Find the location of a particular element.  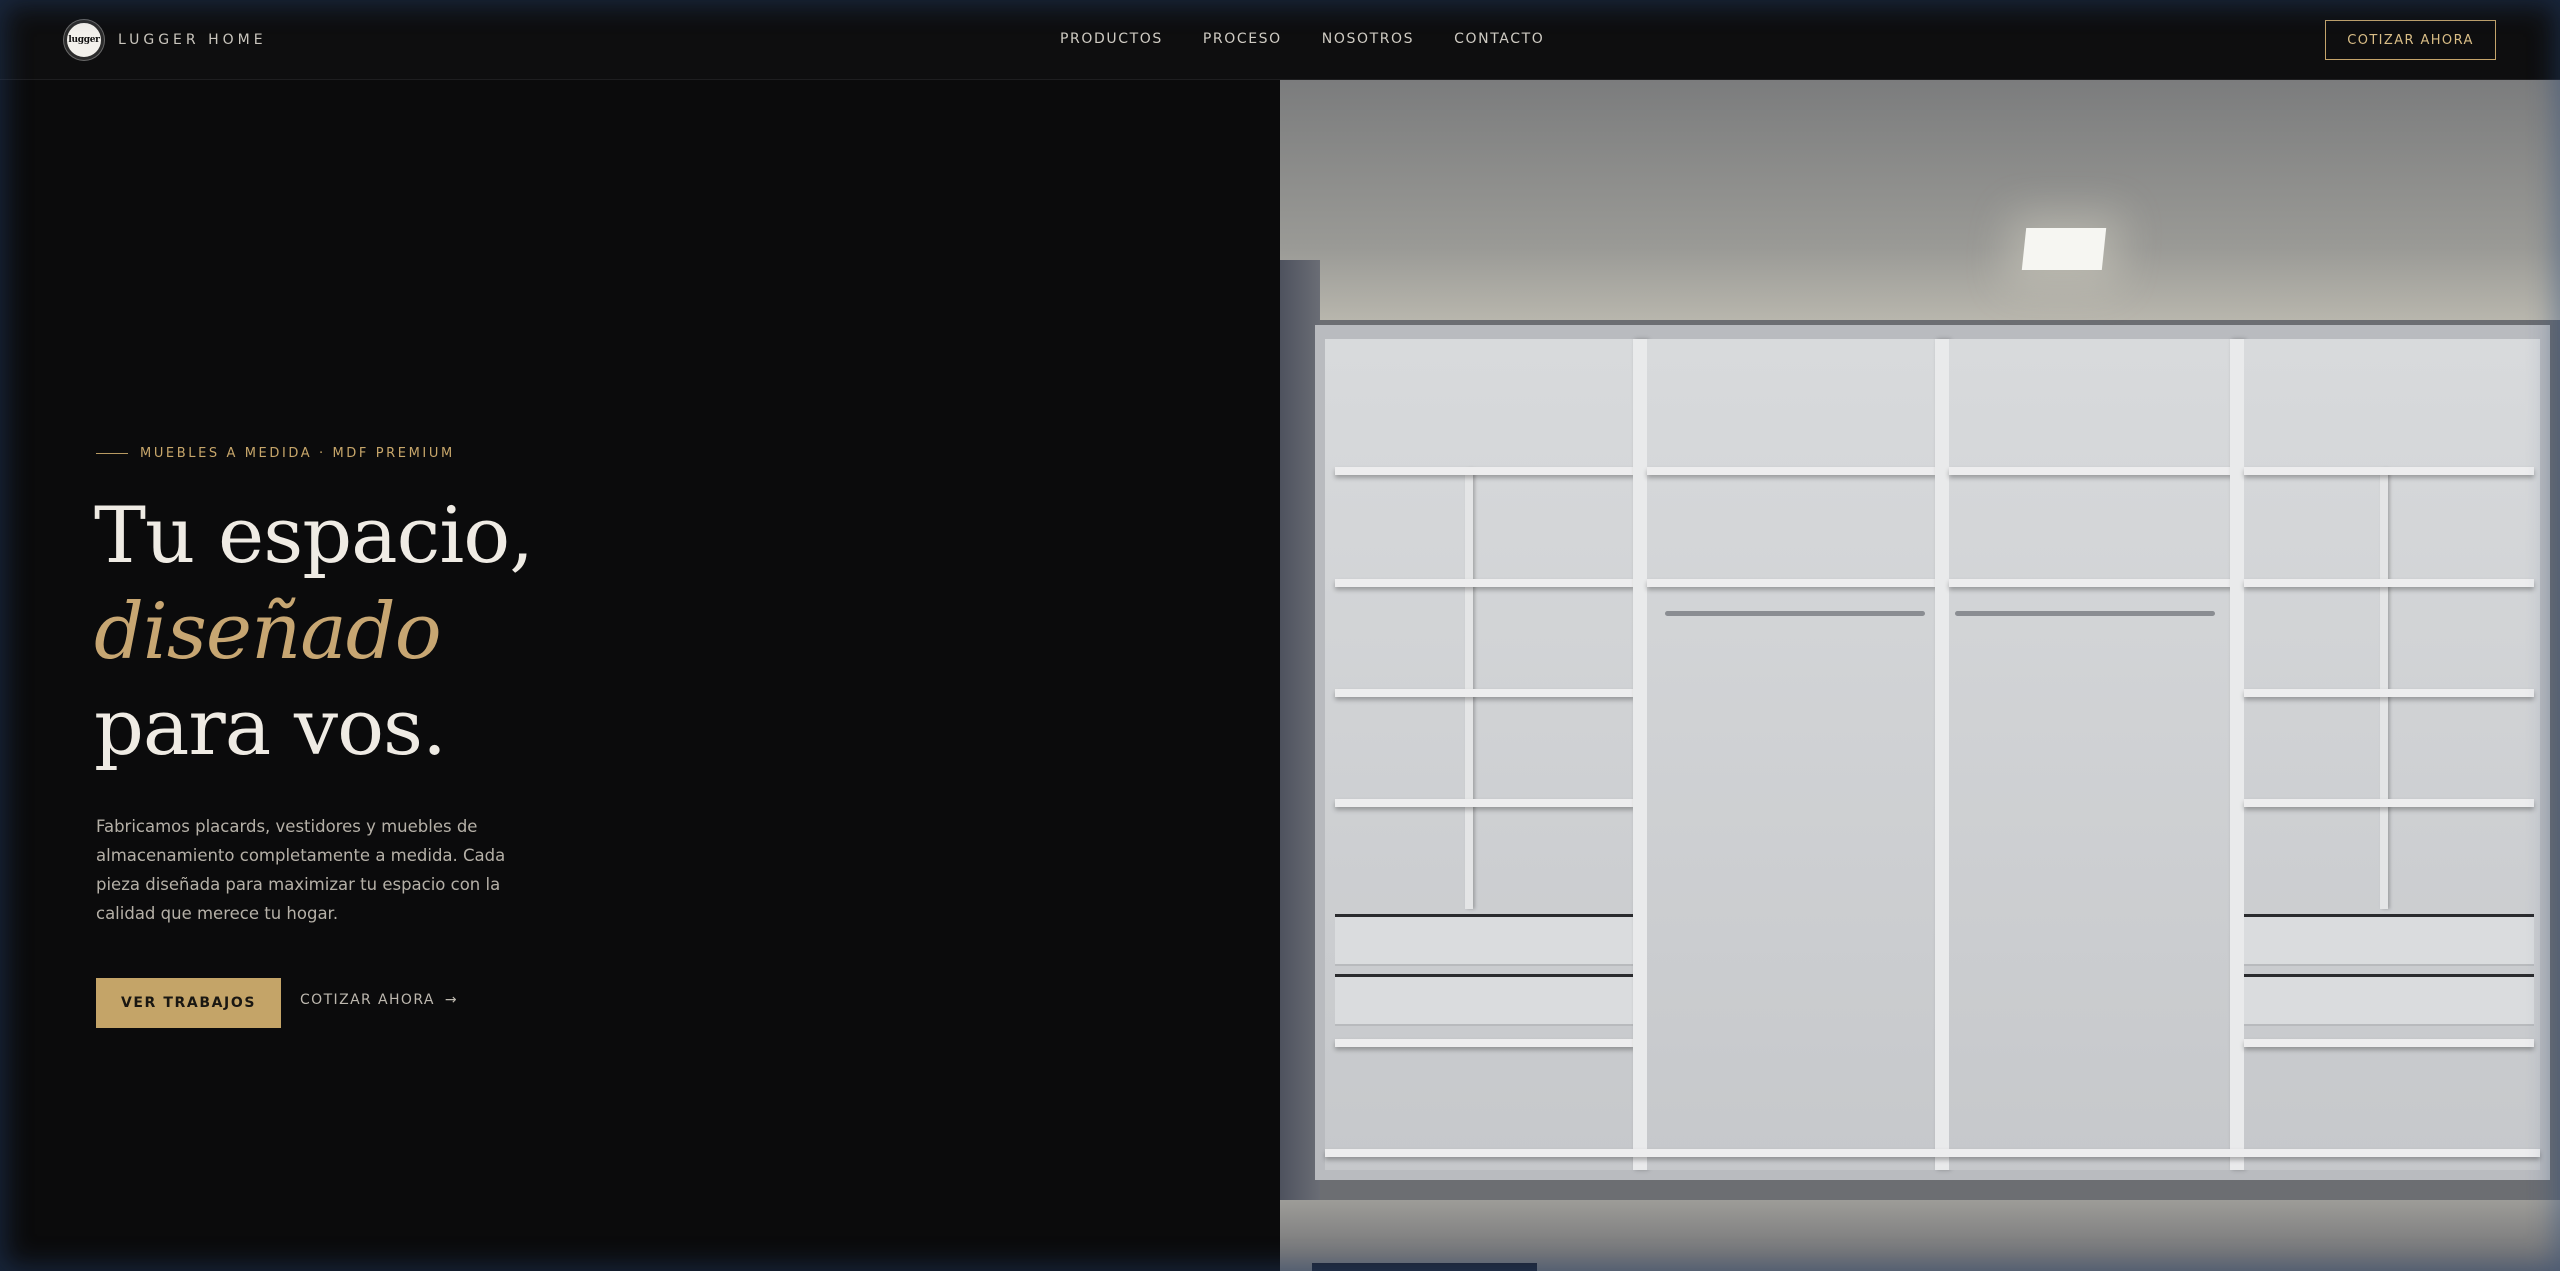

photo-wall is located at coordinates (1300, 765).